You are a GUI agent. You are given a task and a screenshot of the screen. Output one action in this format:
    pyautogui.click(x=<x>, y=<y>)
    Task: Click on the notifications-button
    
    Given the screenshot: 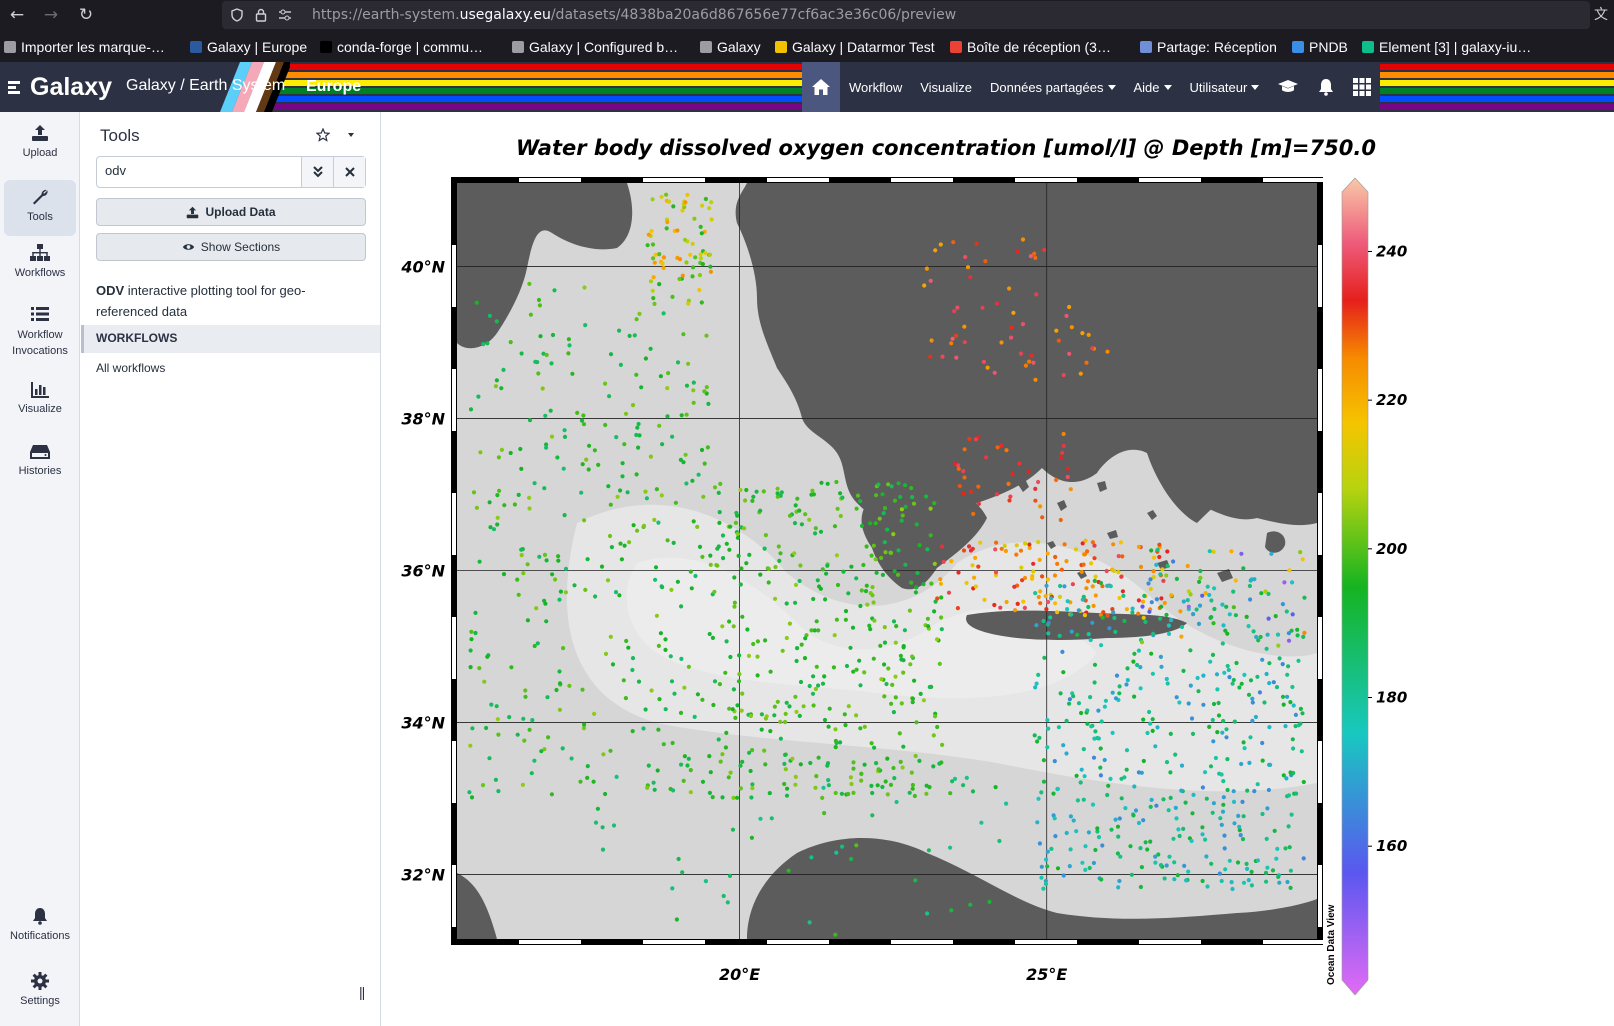 What is the action you would take?
    pyautogui.click(x=1326, y=87)
    